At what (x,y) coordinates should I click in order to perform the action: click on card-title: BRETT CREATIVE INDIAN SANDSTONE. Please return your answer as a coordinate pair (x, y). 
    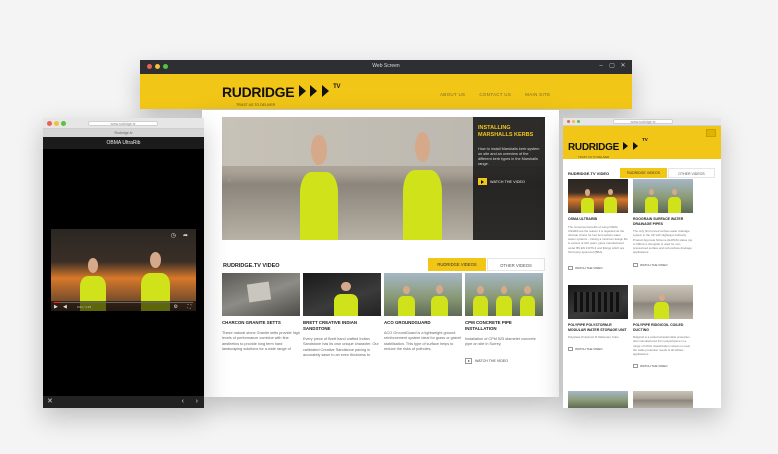
    Looking at the image, I should click on (330, 325).